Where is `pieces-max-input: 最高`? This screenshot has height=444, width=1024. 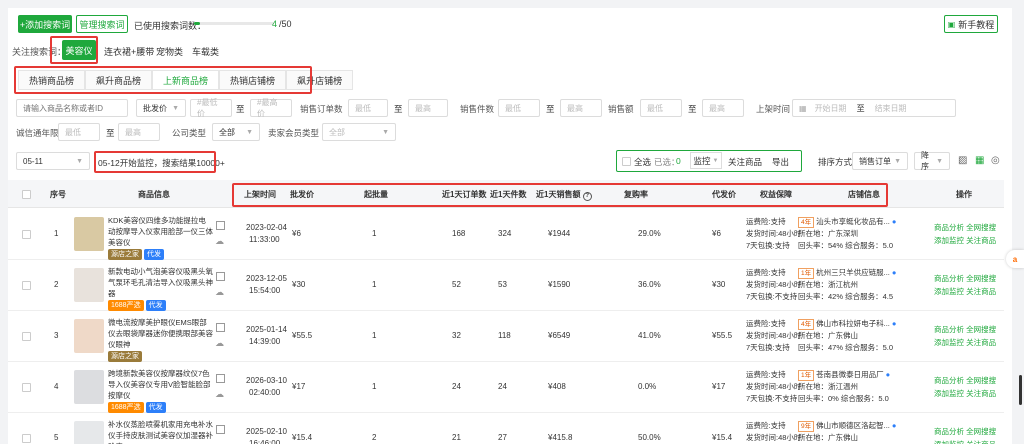
pieces-max-input: 最高 is located at coordinates (581, 108).